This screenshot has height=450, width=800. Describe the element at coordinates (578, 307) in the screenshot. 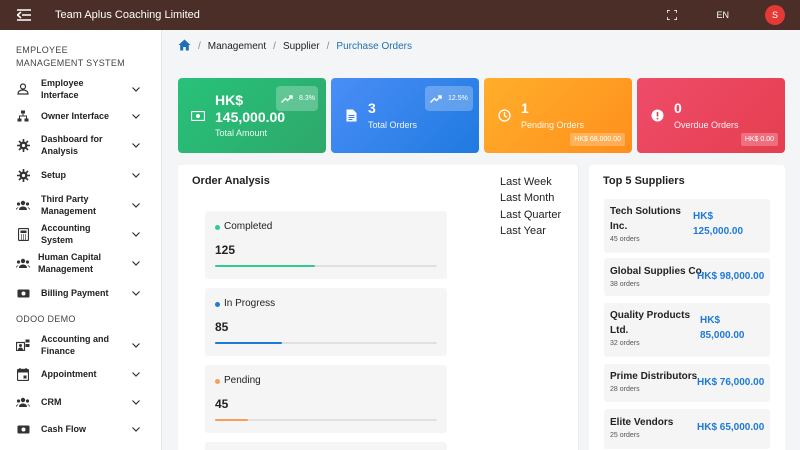

I see `panel-divider` at that location.